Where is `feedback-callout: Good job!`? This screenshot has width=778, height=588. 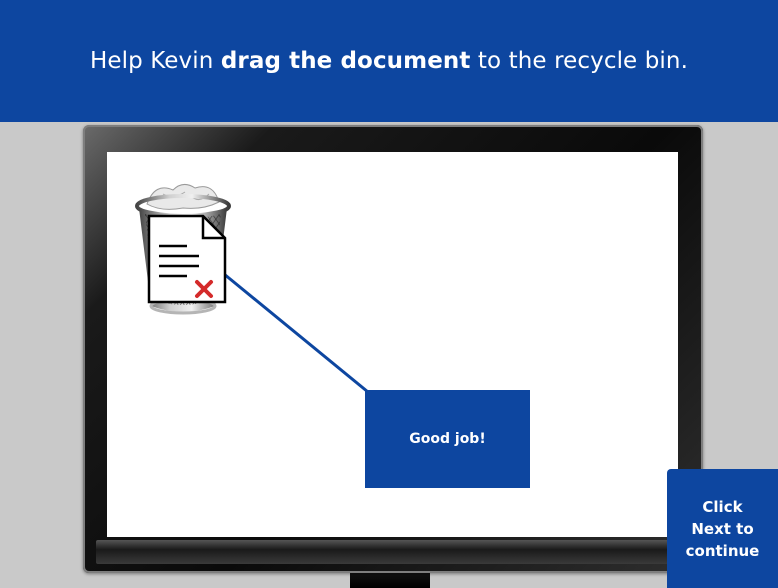 feedback-callout: Good job! is located at coordinates (447, 439).